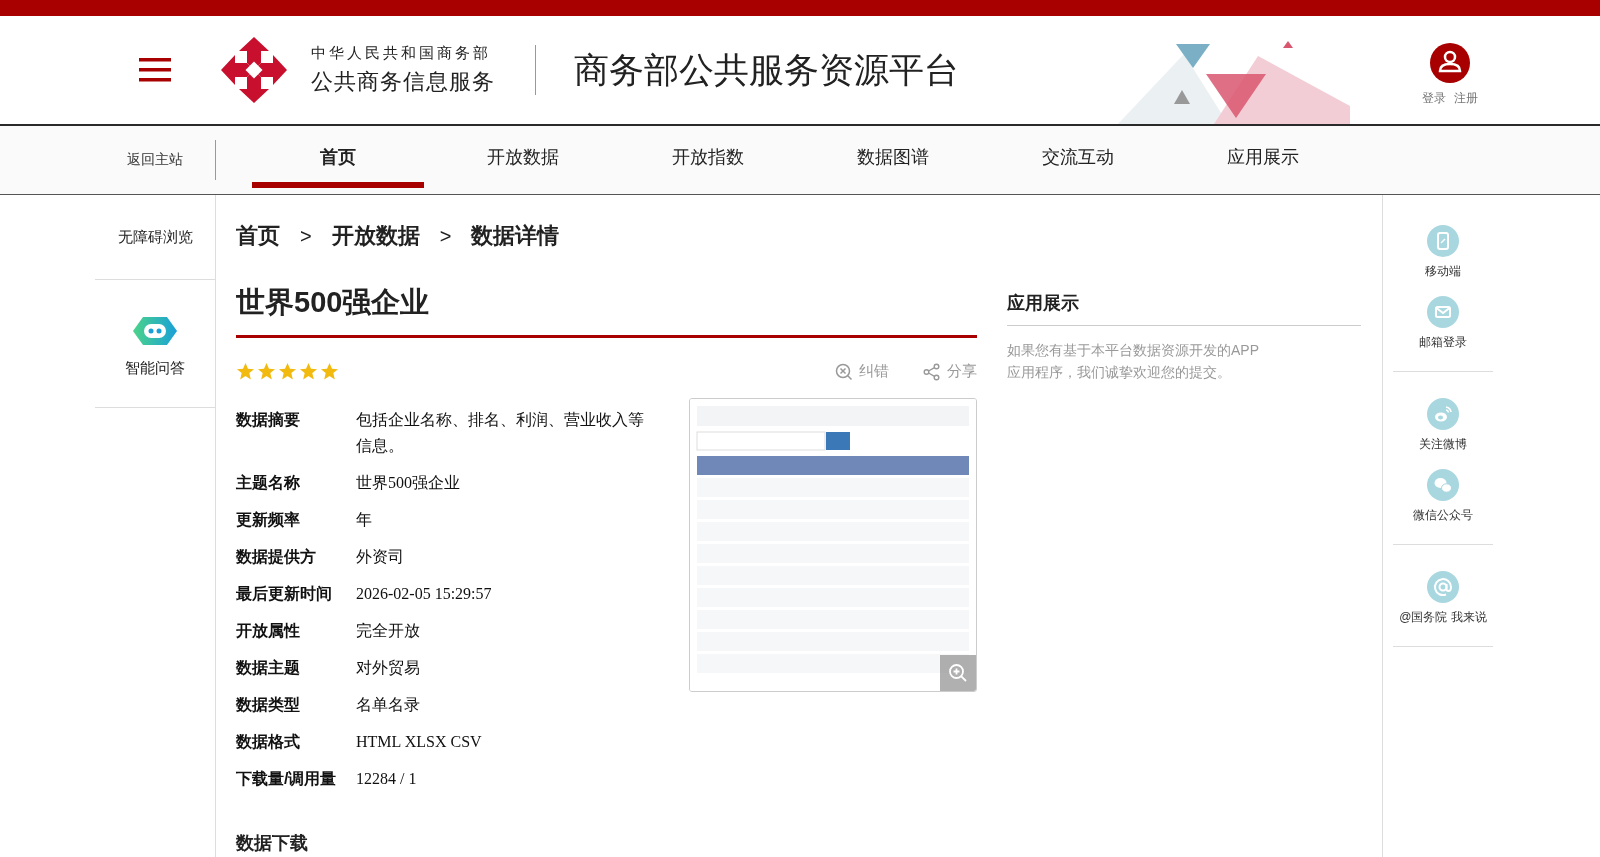 The image size is (1600, 857). Describe the element at coordinates (268, 631) in the screenshot. I see `field-label: 开放属性` at that location.